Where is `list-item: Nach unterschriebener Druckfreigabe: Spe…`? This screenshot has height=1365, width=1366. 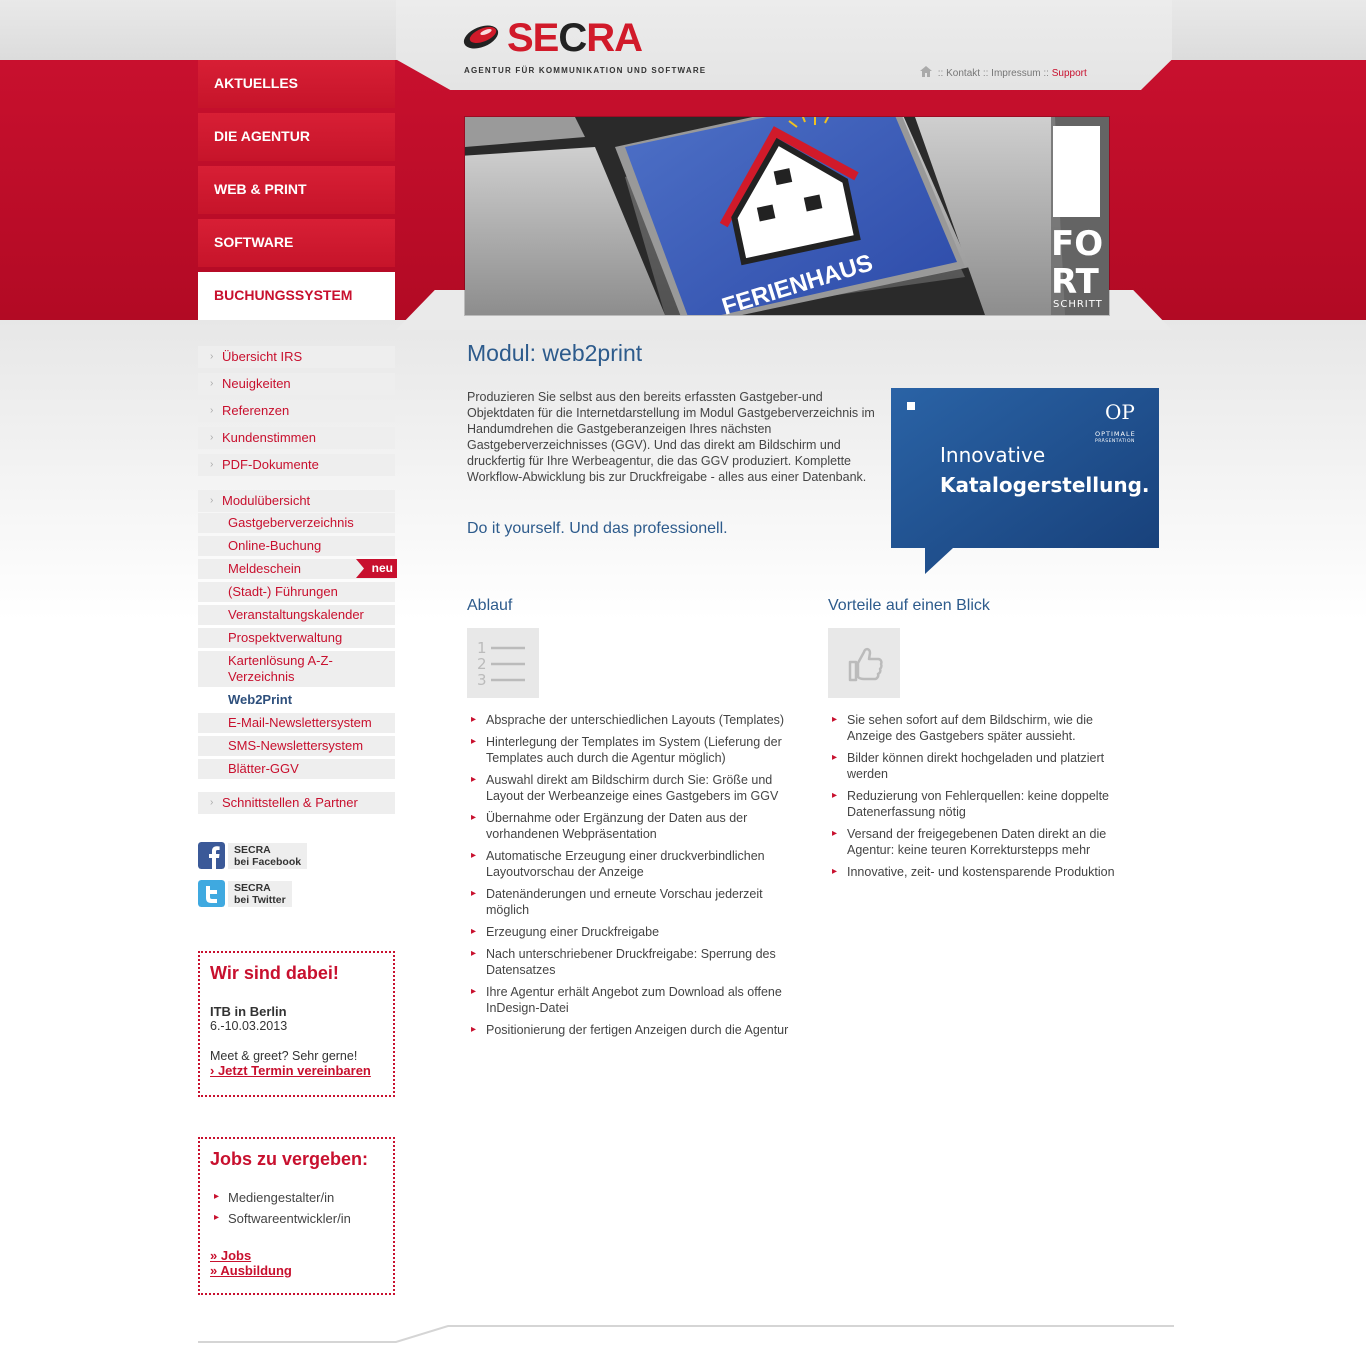
list-item: Nach unterschriebener Druckfreigabe: Spe… is located at coordinates (633, 962).